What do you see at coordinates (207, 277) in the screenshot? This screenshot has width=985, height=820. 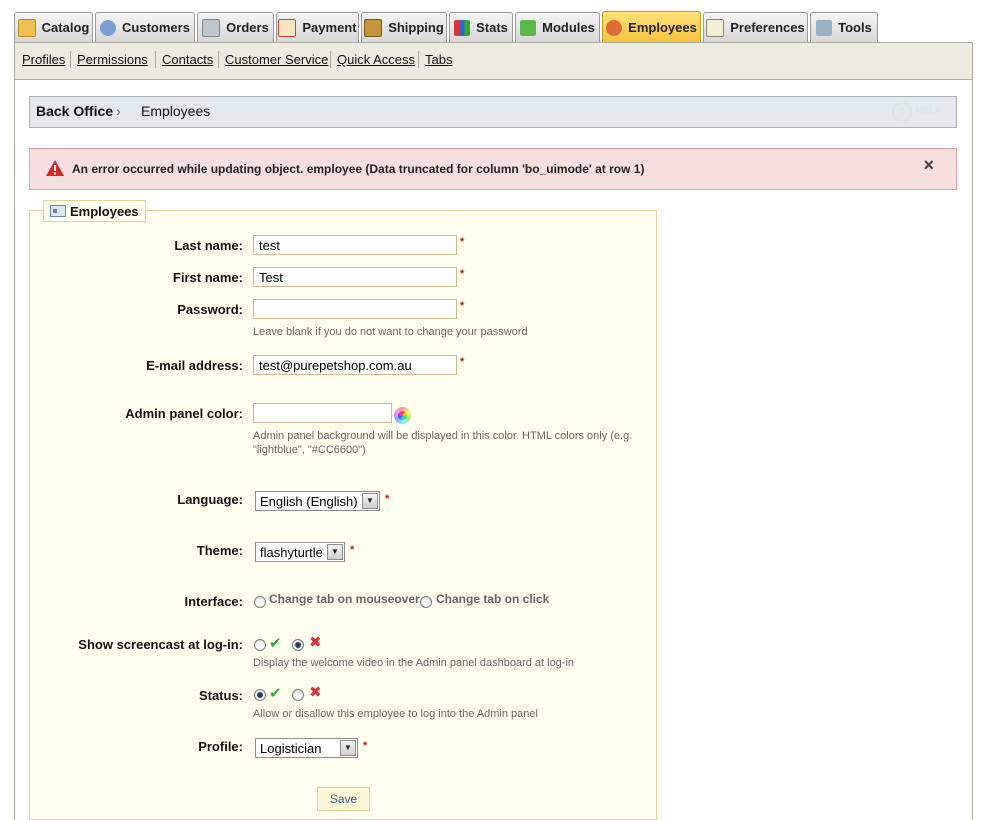 I see `first-name-label: First name:` at bounding box center [207, 277].